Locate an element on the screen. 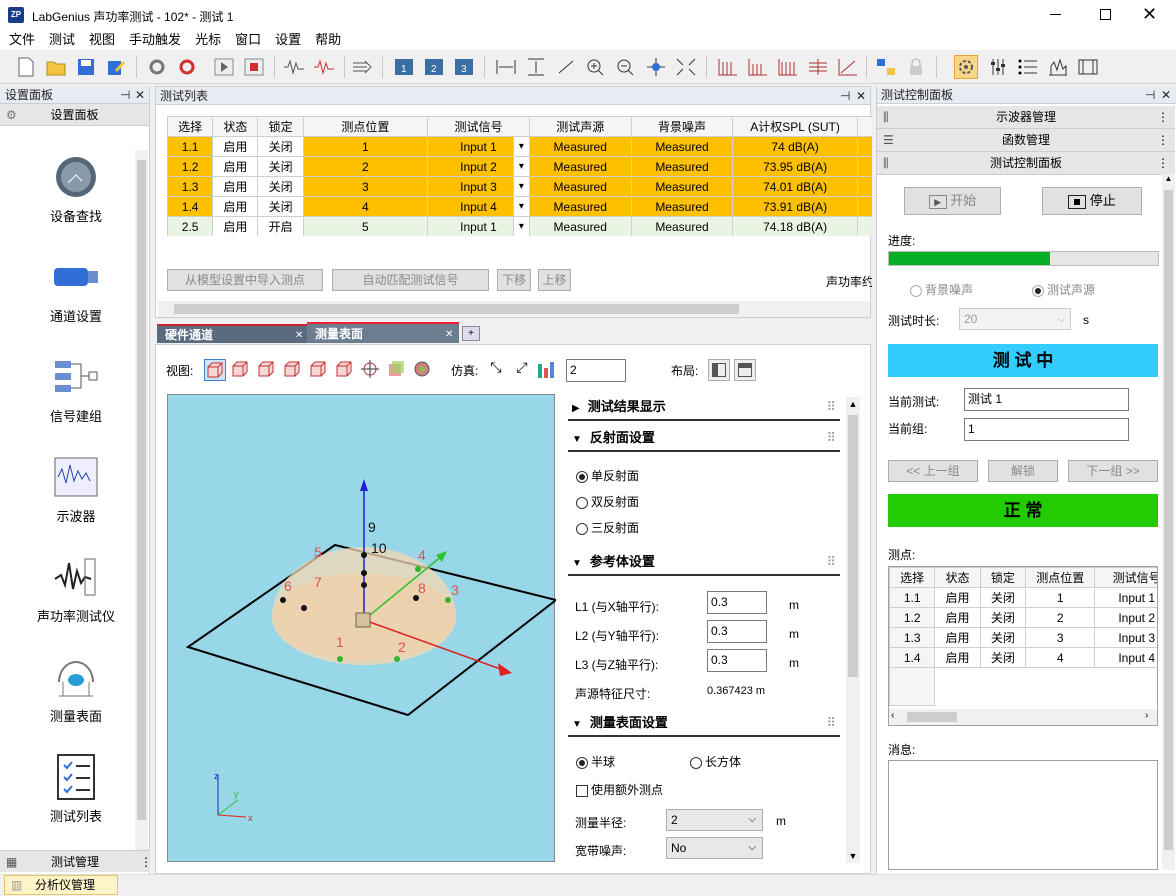 This screenshot has width=1176, height=896. table-row: 1.2 启用 关闭 2 Input 2 is located at coordinates (1023, 617).